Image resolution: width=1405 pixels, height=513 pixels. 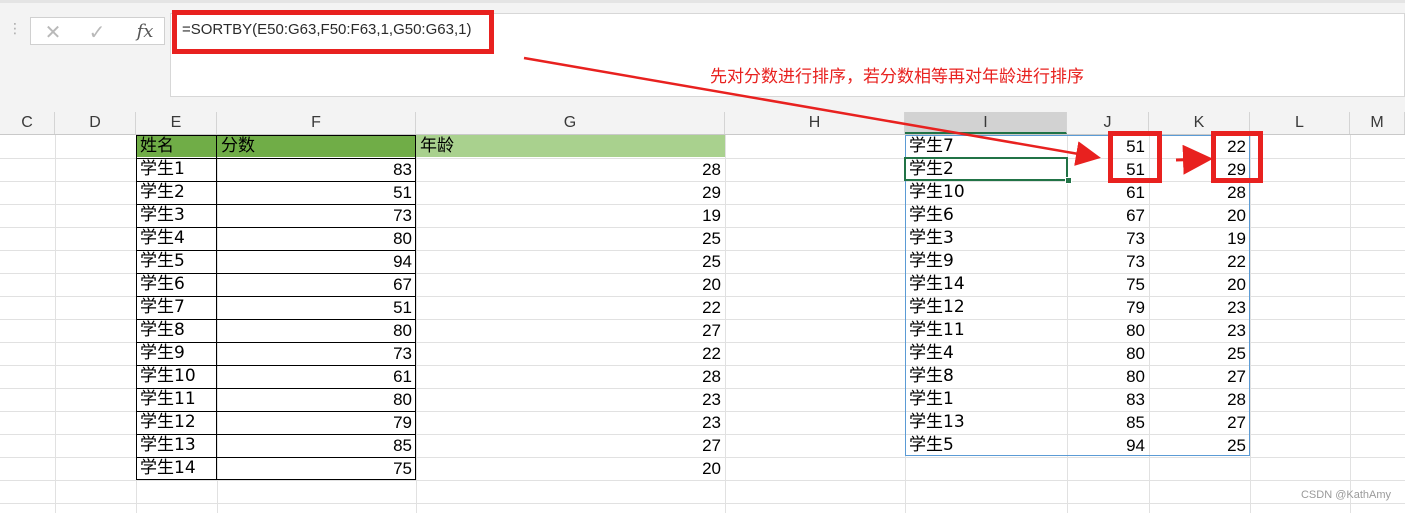 I want to click on annotation-arrows, so click(x=868, y=115).